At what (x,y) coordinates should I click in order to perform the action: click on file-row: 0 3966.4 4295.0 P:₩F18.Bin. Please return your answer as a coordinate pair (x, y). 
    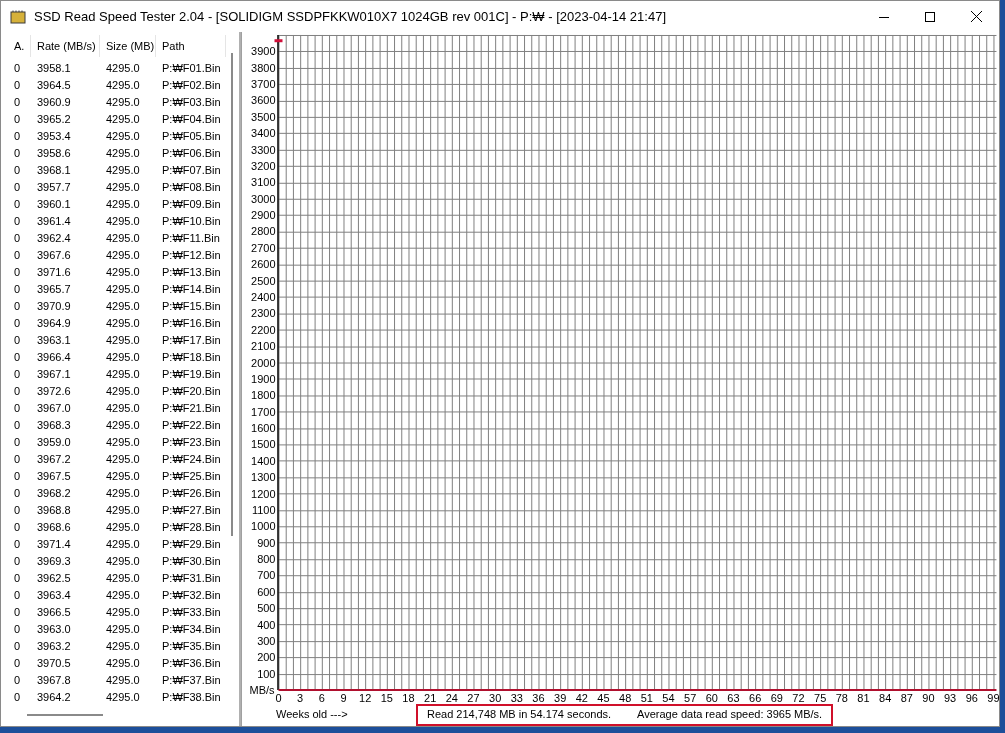
    Looking at the image, I should click on (120, 357).